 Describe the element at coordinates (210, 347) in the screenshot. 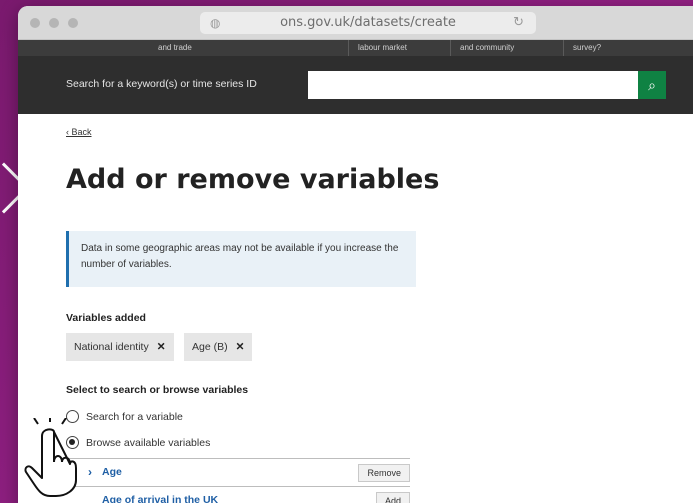

I see `chip-label: Age (B)` at that location.